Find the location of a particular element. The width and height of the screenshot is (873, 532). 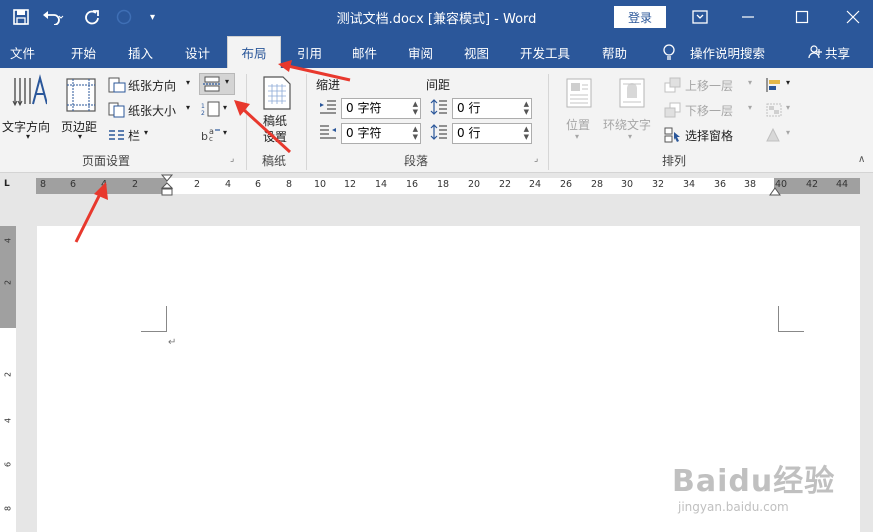

ribbon-display-options-icon is located at coordinates (700, 17).